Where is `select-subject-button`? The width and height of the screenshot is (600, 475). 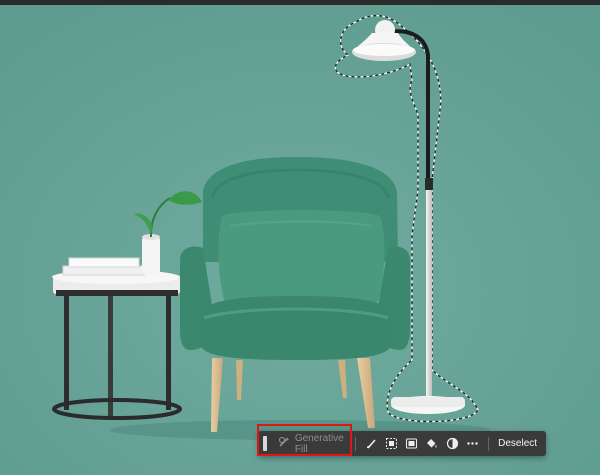 select-subject-button is located at coordinates (392, 443).